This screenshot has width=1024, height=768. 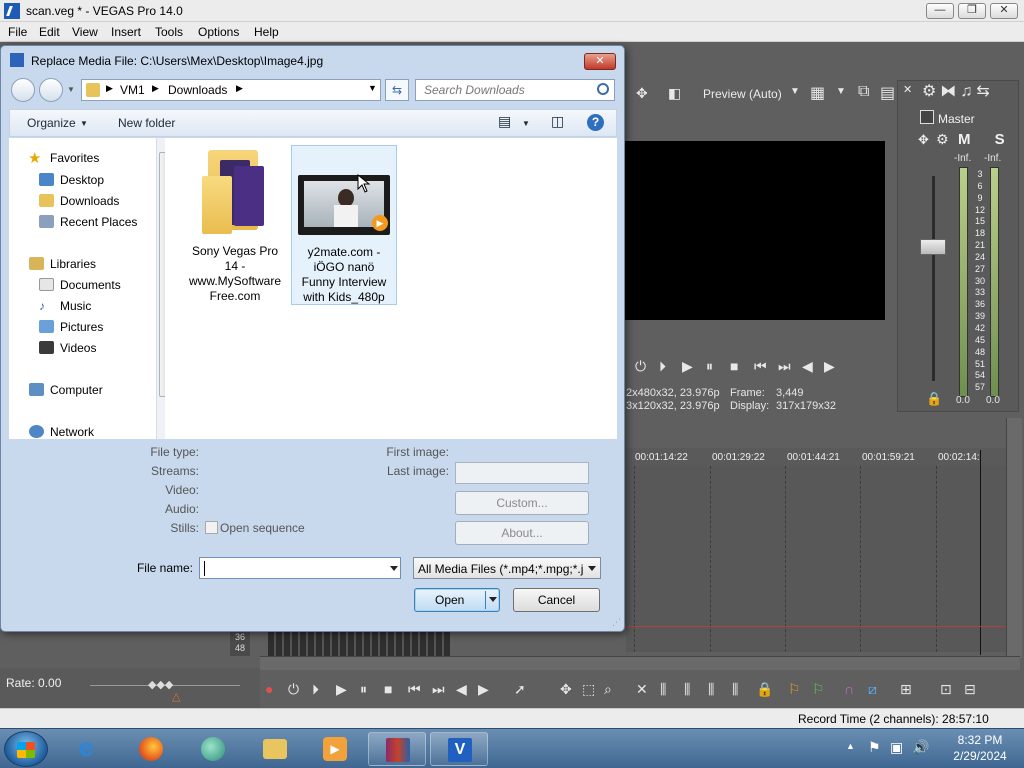 I want to click on master-fader-knob, so click(x=933, y=247).